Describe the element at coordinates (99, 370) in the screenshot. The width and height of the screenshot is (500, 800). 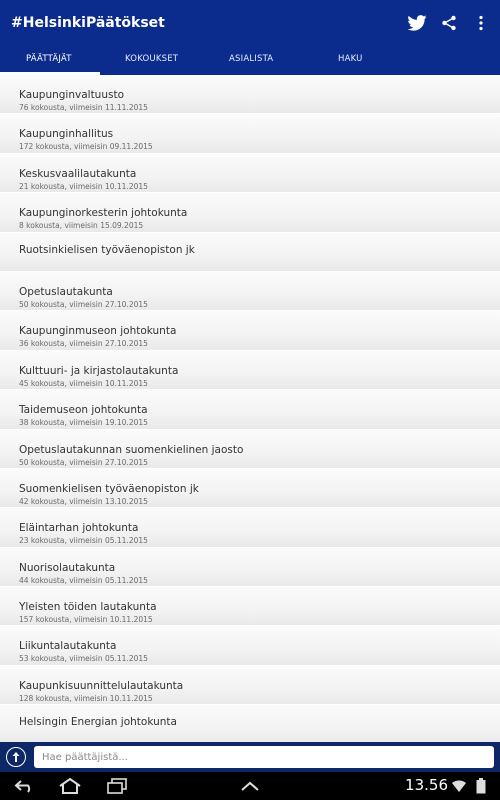
I see `item-title: Kulttuuri- ja kirjastolautakunta` at that location.